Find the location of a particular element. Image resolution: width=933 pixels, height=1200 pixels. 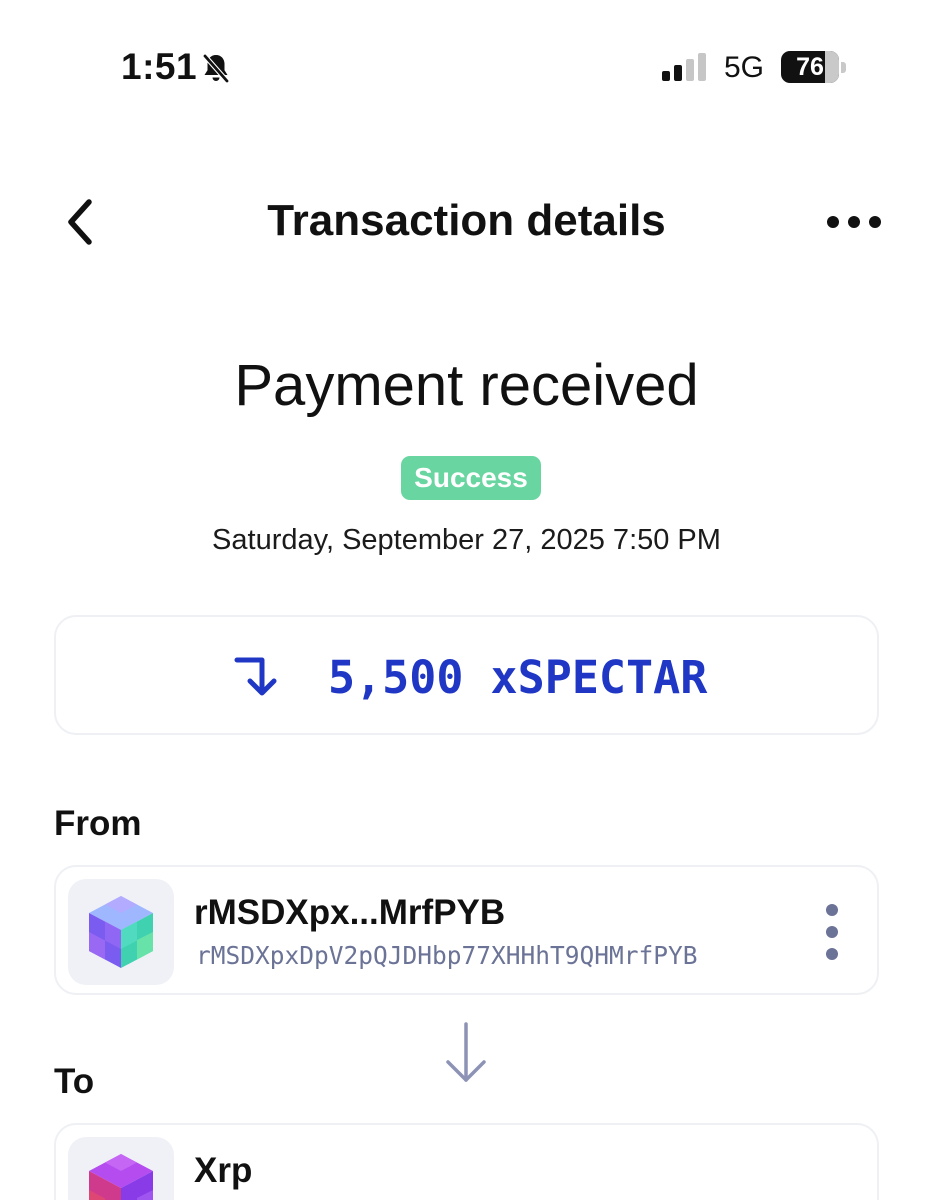

status-bar: 1:51 5G 76 is located at coordinates (466, 65).